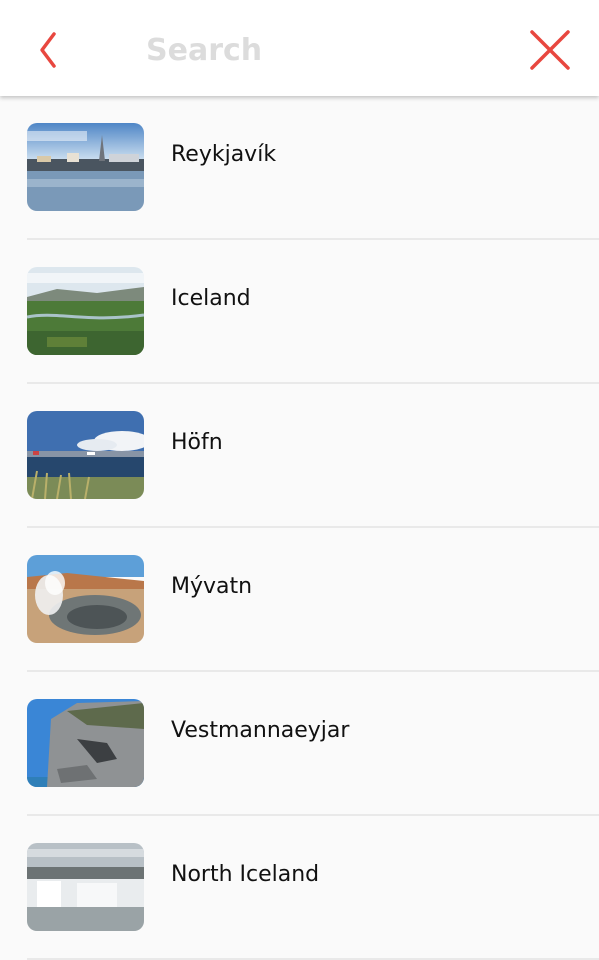  Describe the element at coordinates (550, 50) in the screenshot. I see `close-icon` at that location.